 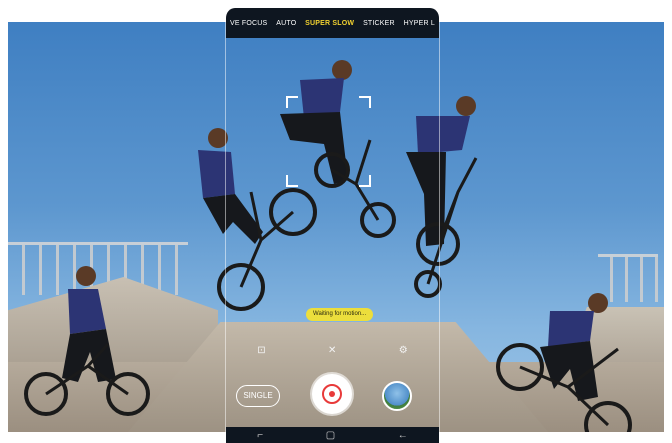 I want to click on navigation-bar: ⌐ ▢ ←, so click(x=332, y=435).